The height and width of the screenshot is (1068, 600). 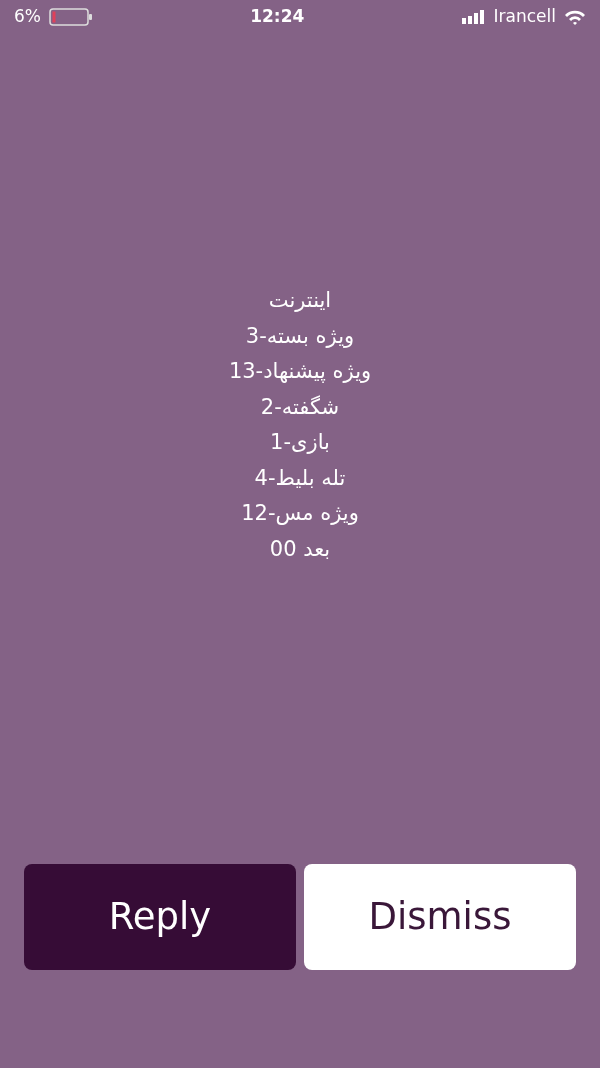 What do you see at coordinates (300, 300) in the screenshot?
I see `message-line: اینترنت` at bounding box center [300, 300].